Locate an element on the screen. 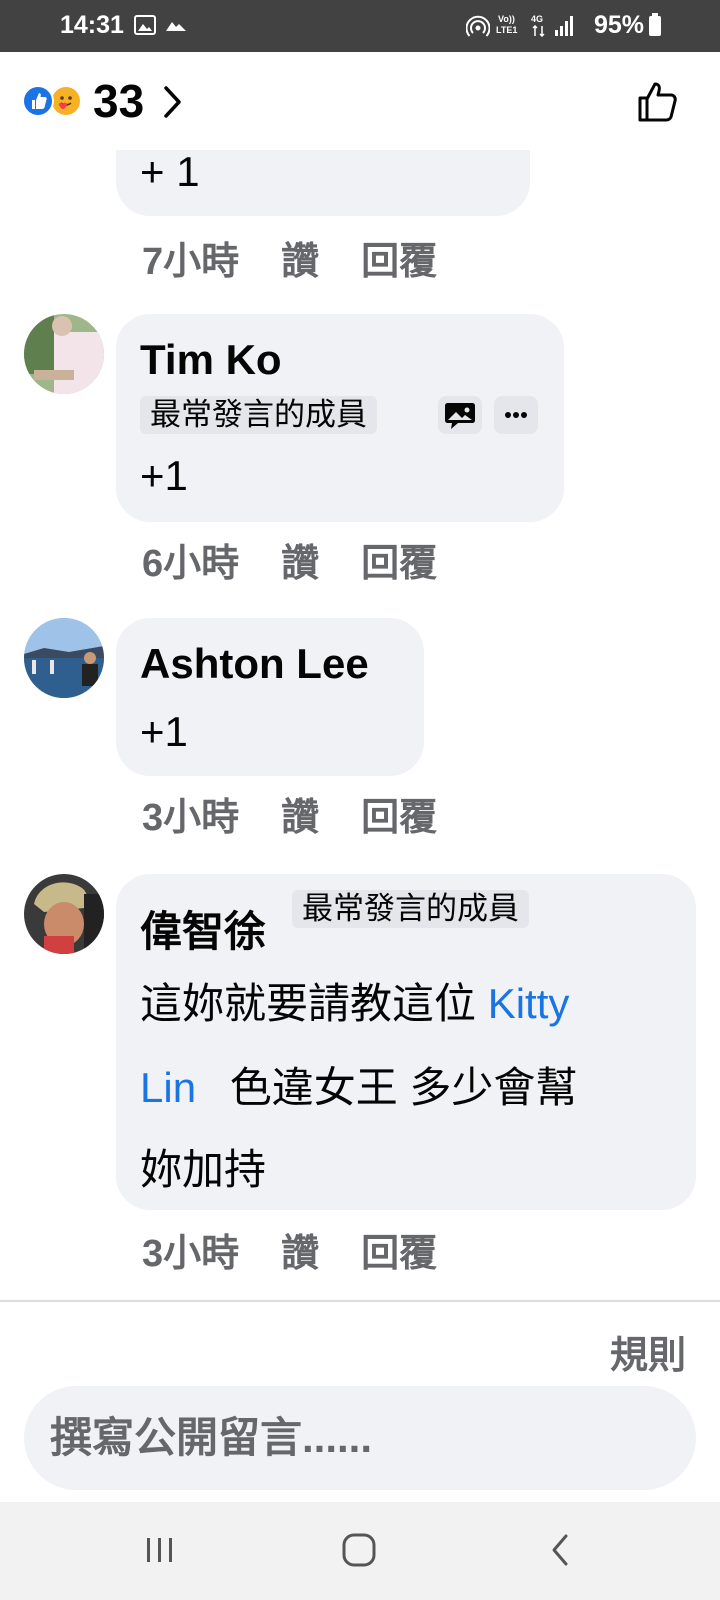  home-icon is located at coordinates (360, 1550).